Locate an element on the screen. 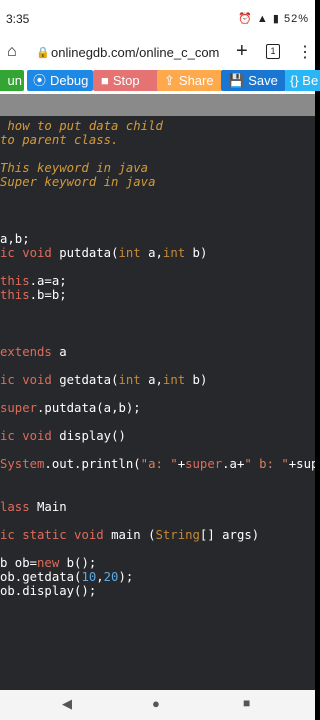 This screenshot has height=720, width=320. new-tab-icon: + is located at coordinates (242, 51).